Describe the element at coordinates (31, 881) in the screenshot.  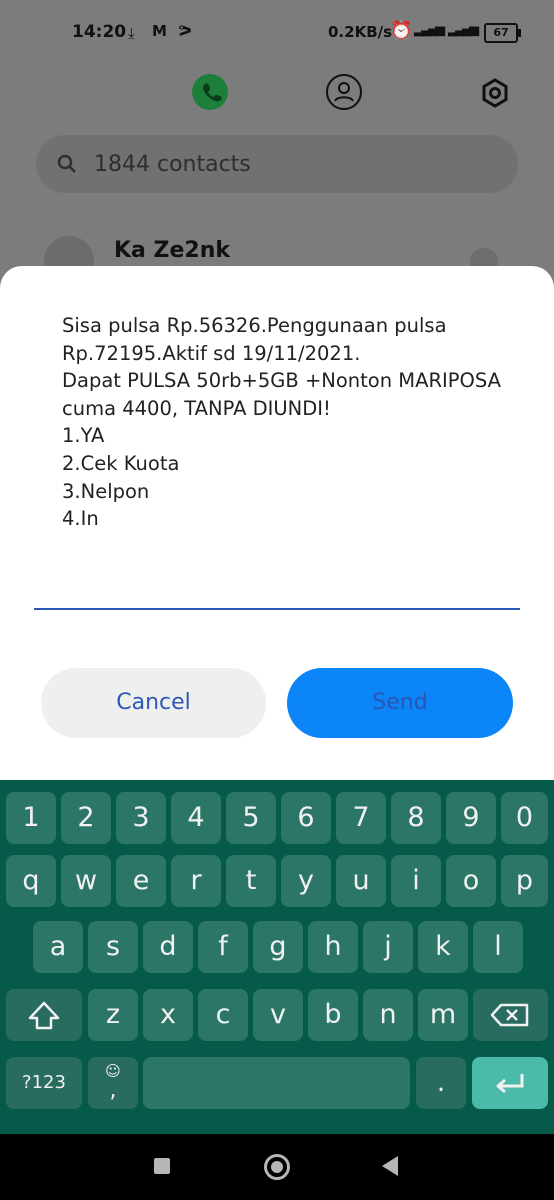
I see `key-q: q` at that location.